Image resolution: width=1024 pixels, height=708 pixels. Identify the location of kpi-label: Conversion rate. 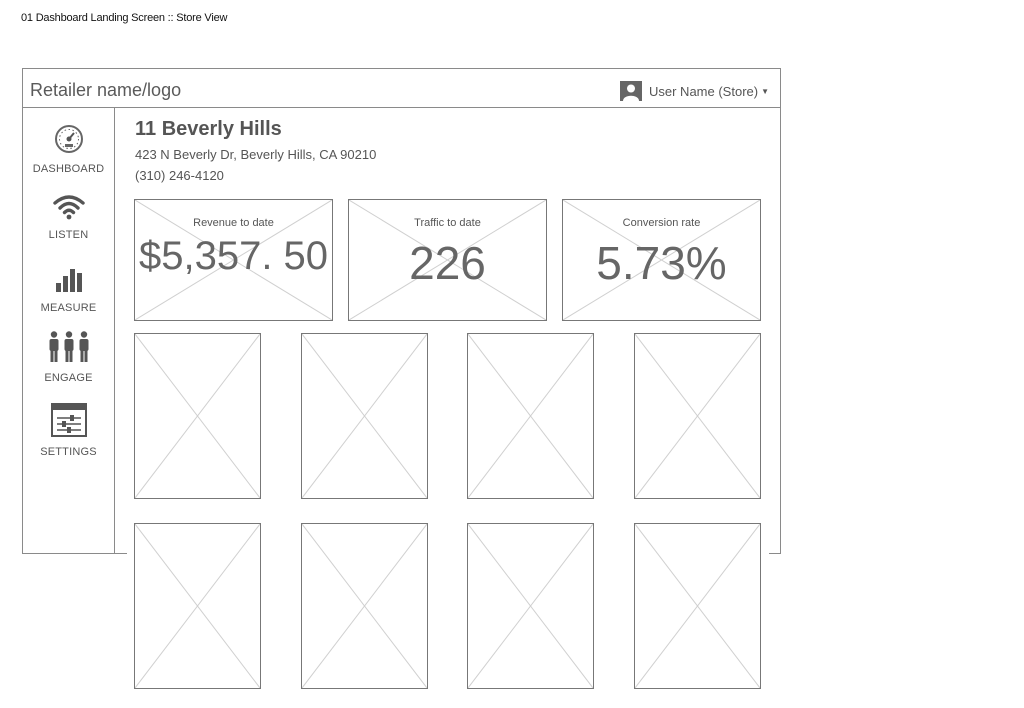
(661, 223).